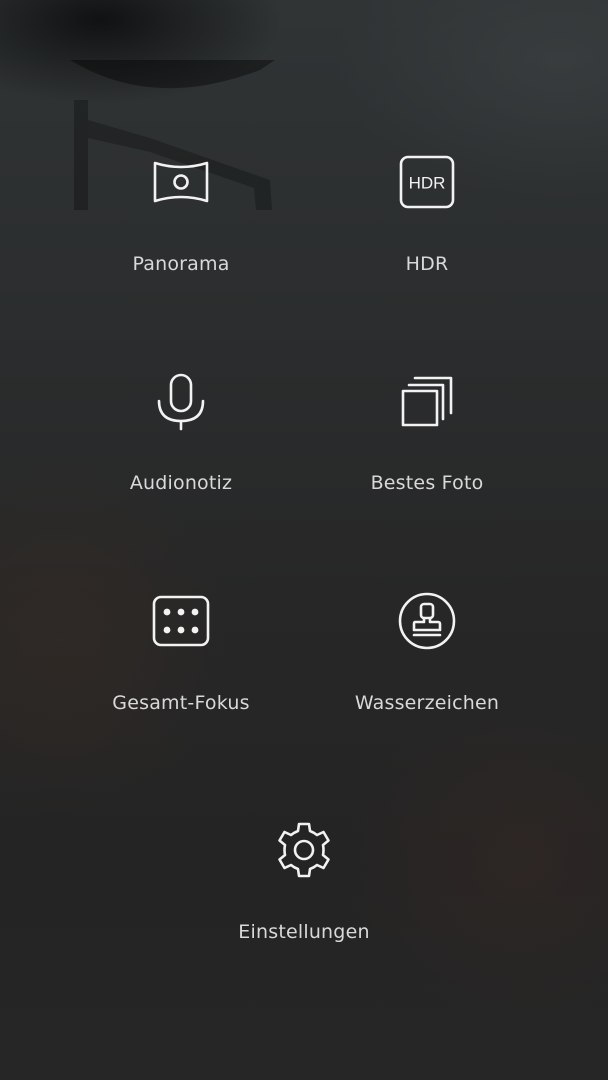 This screenshot has width=608, height=1080. I want to click on audio-note-label: Audionotiz, so click(181, 483).